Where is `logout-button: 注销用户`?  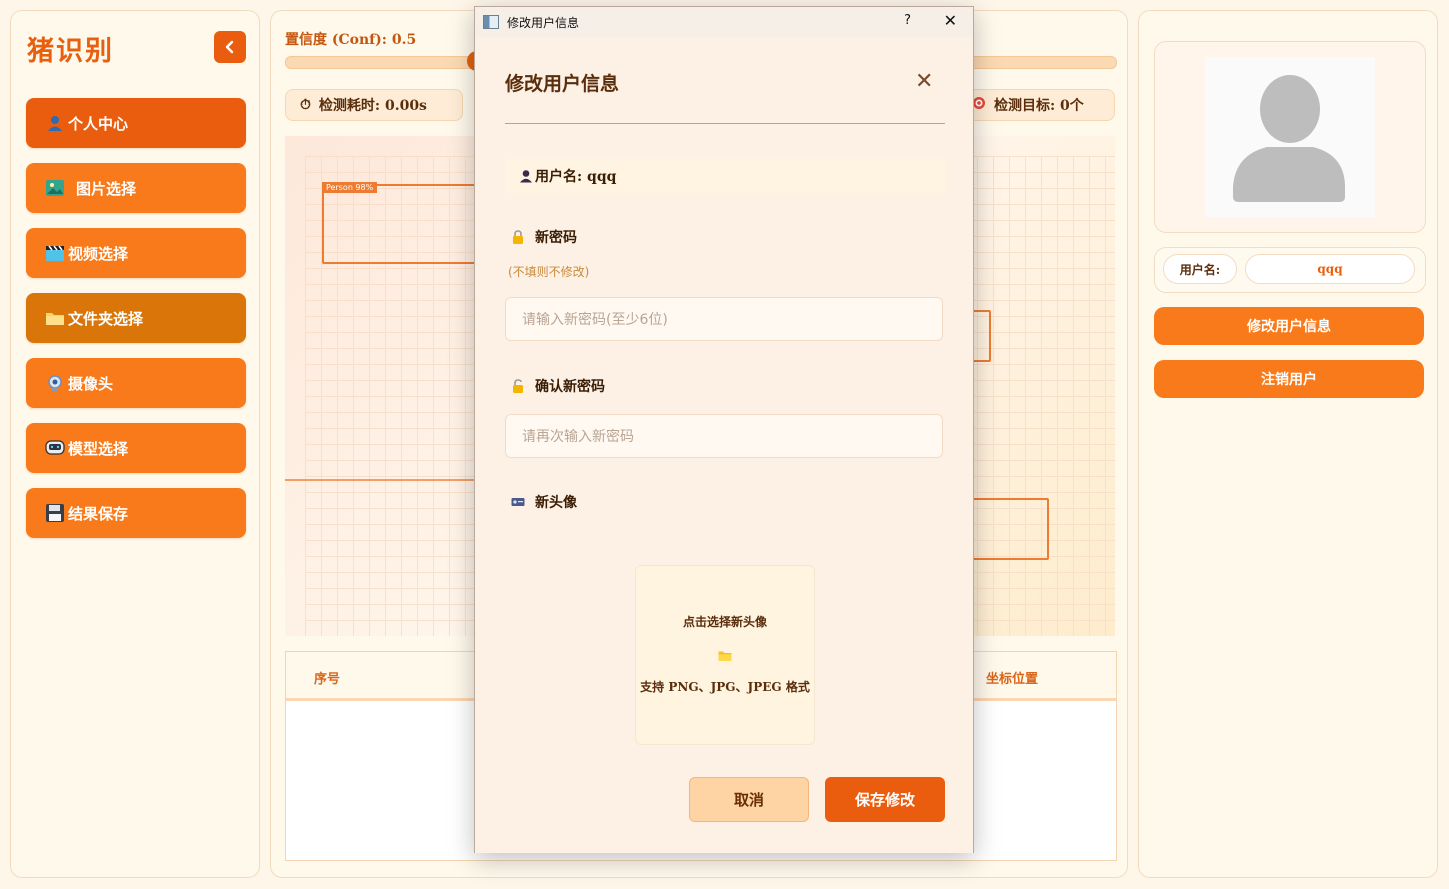 logout-button: 注销用户 is located at coordinates (1289, 379).